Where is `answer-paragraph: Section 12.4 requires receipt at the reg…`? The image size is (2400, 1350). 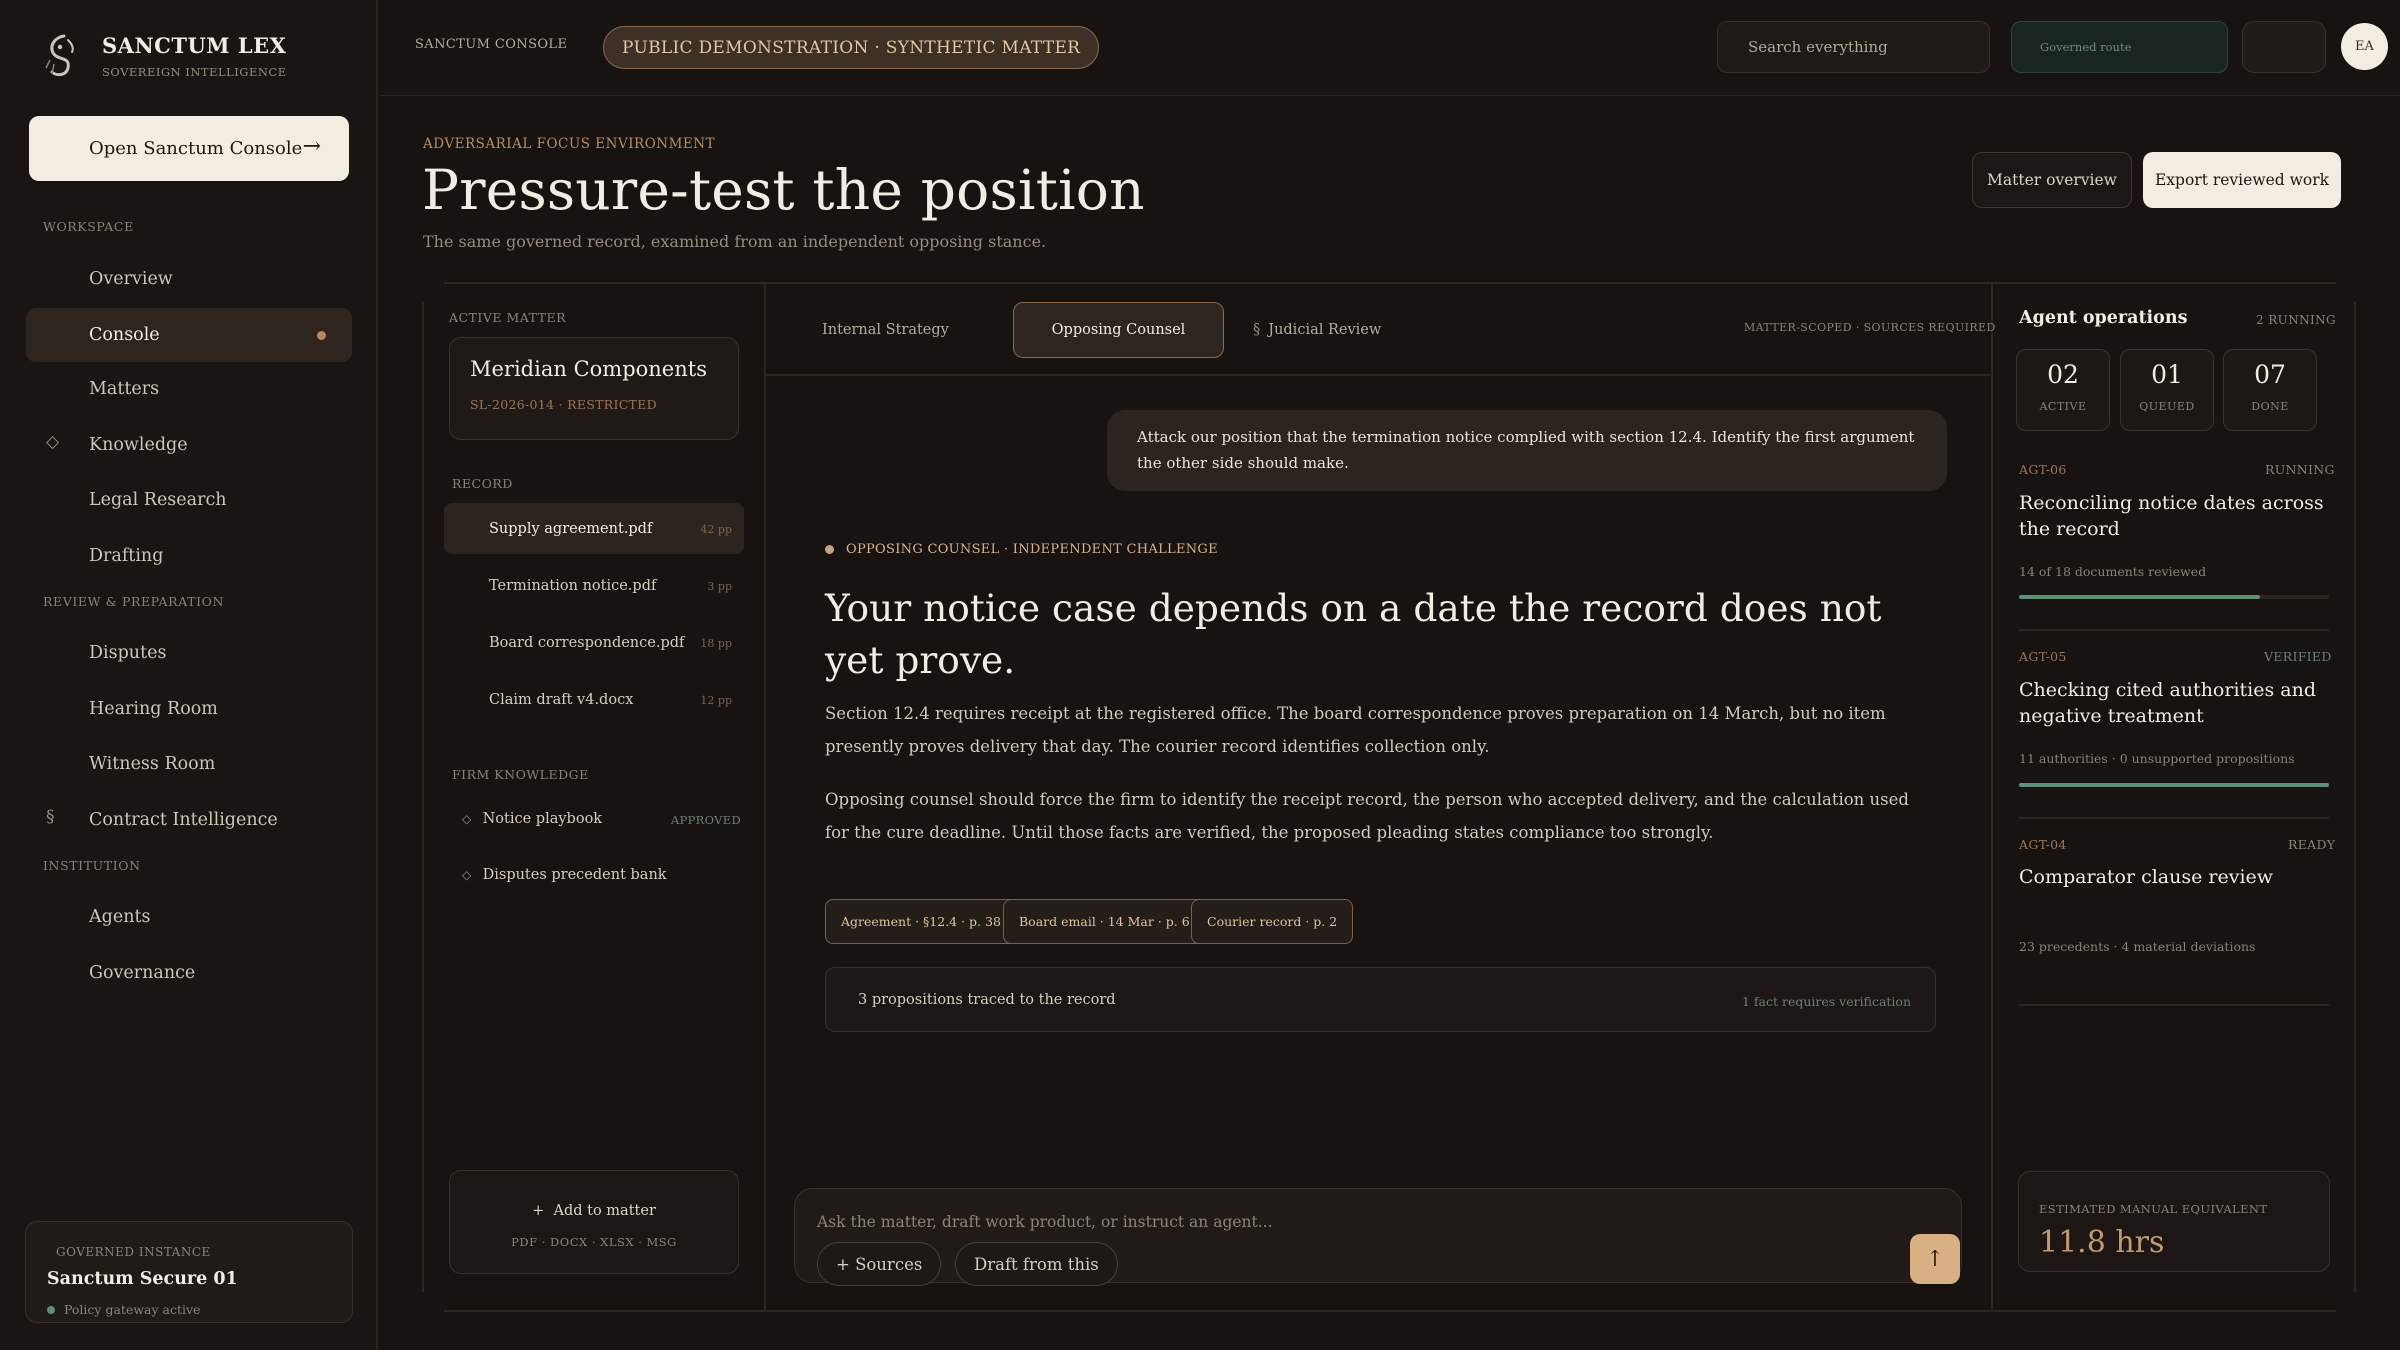
answer-paragraph: Section 12.4 requires receipt at the reg… is located at coordinates (1355, 730).